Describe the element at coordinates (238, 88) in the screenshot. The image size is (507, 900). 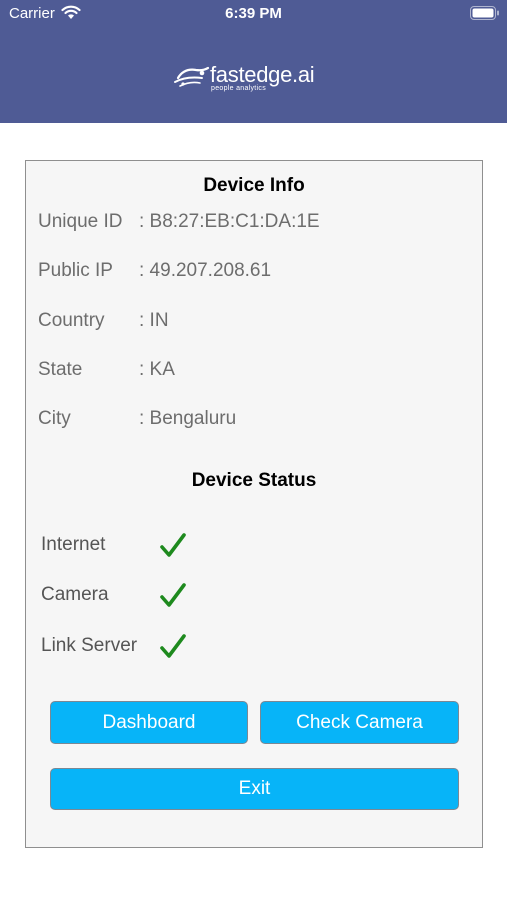
I see `logo-tagline: people analytics` at that location.